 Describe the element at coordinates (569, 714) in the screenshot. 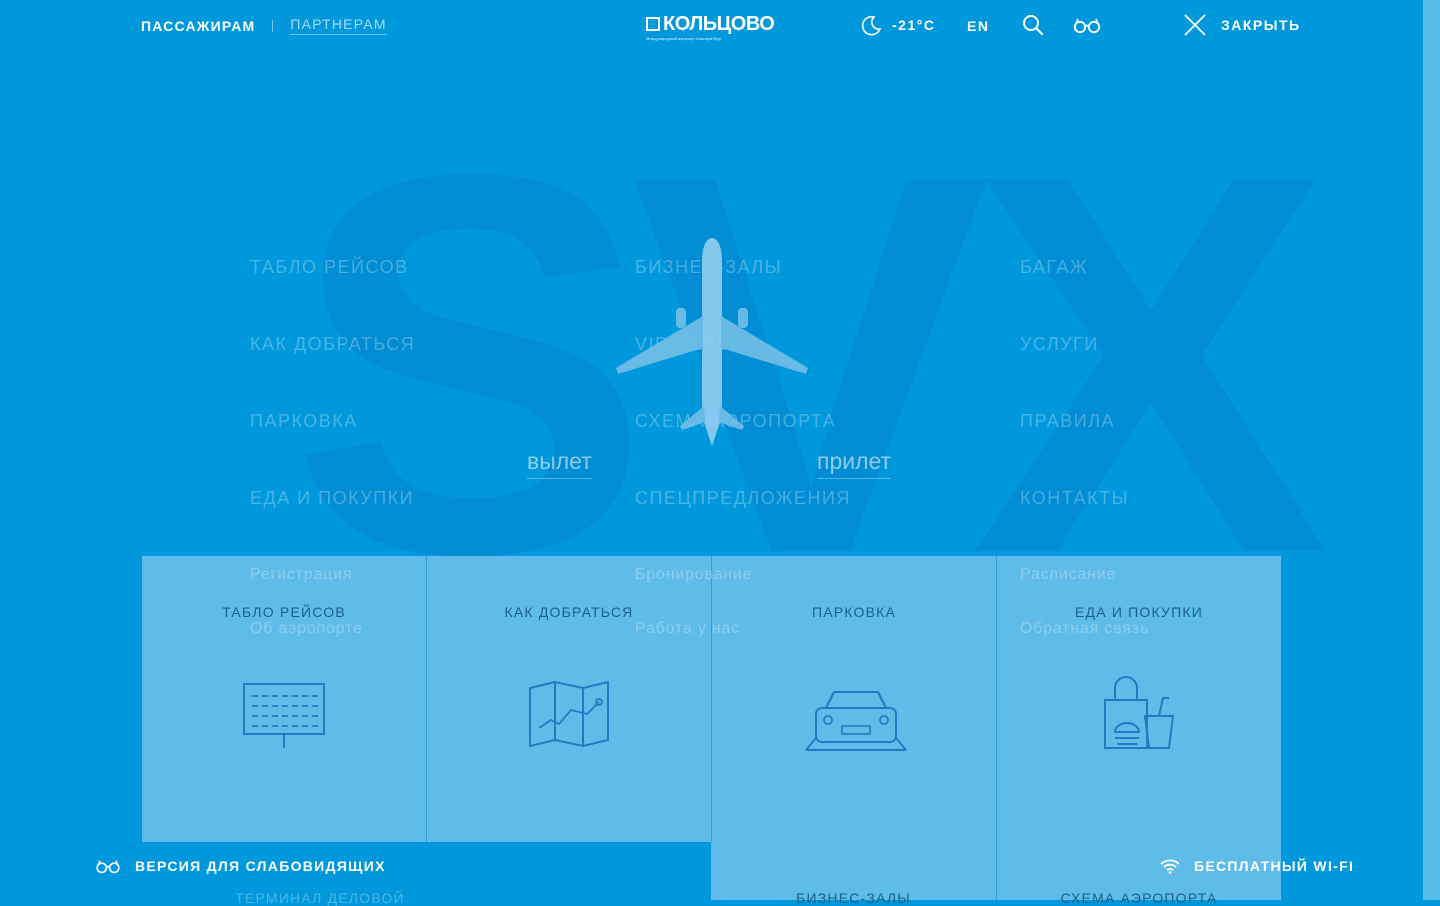

I see `map-icon` at that location.